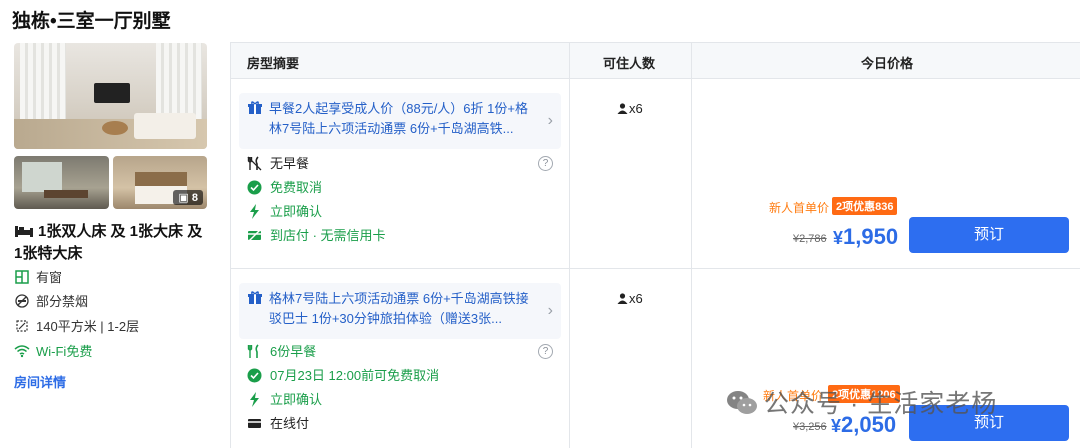 Image resolution: width=1080 pixels, height=448 pixels. I want to click on meal-info: 无早餐, so click(278, 164).